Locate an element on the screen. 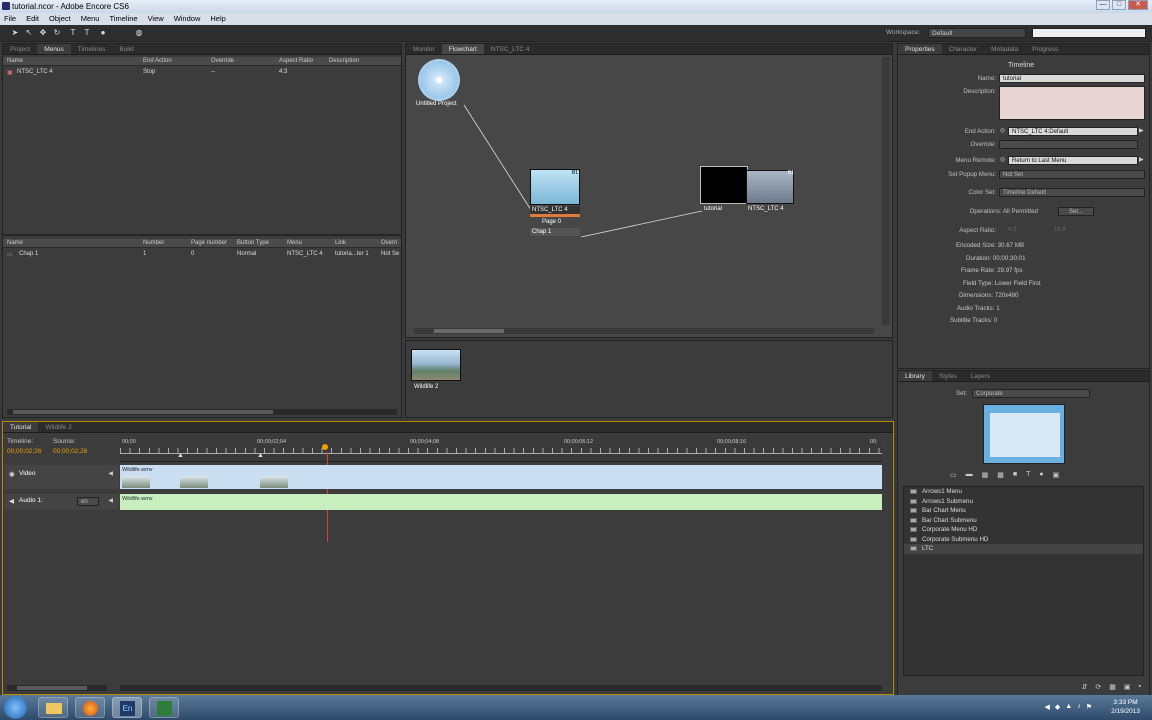  list-item: Corporate Menu HD is located at coordinates (1023, 530).